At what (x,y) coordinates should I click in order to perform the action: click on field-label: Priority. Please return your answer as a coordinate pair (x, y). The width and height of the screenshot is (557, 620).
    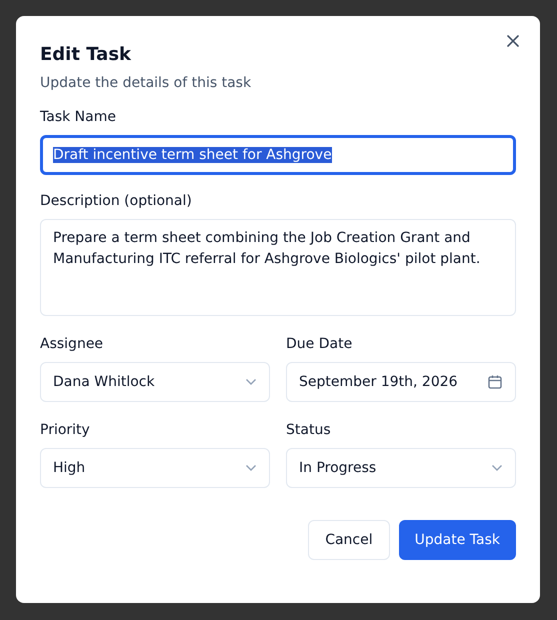
    Looking at the image, I should click on (65, 430).